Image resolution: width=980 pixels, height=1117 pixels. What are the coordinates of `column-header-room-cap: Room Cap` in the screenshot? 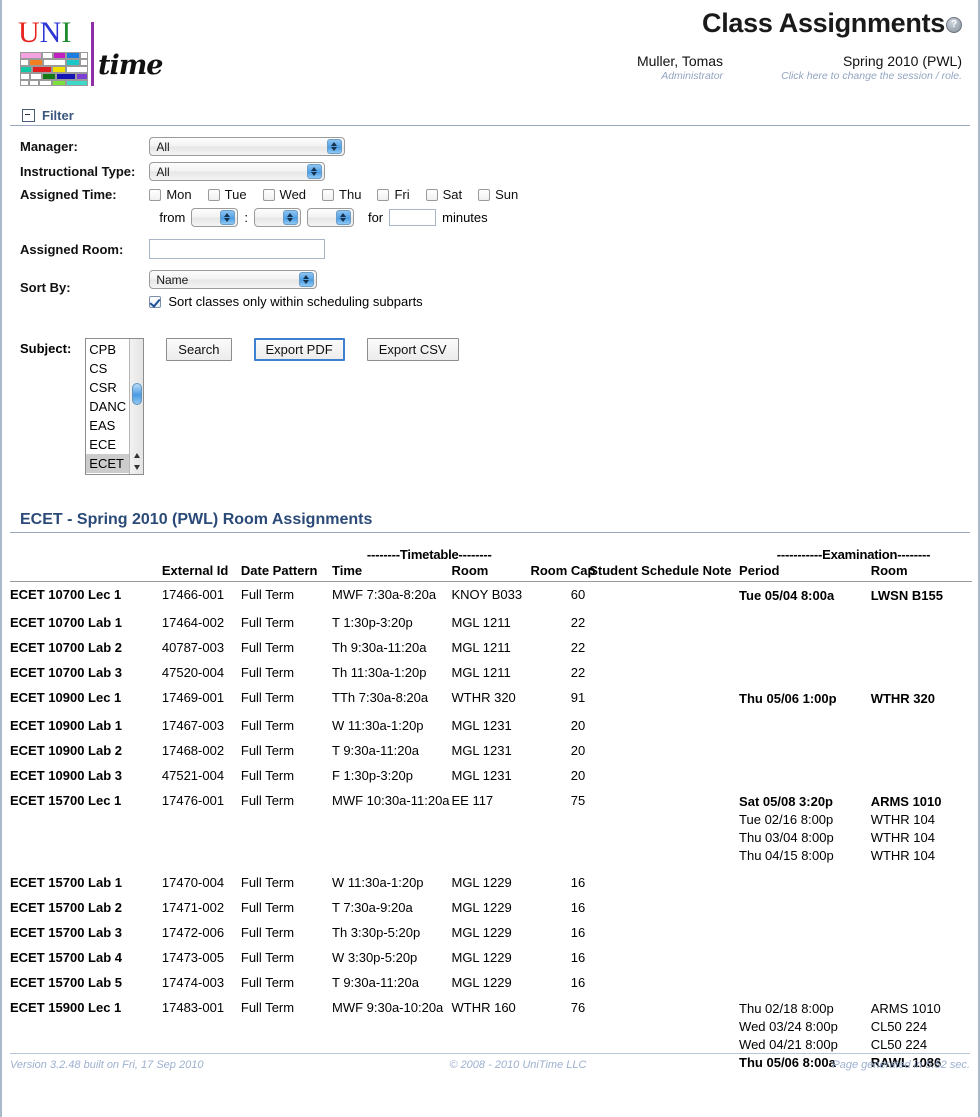 It's located at (562, 572).